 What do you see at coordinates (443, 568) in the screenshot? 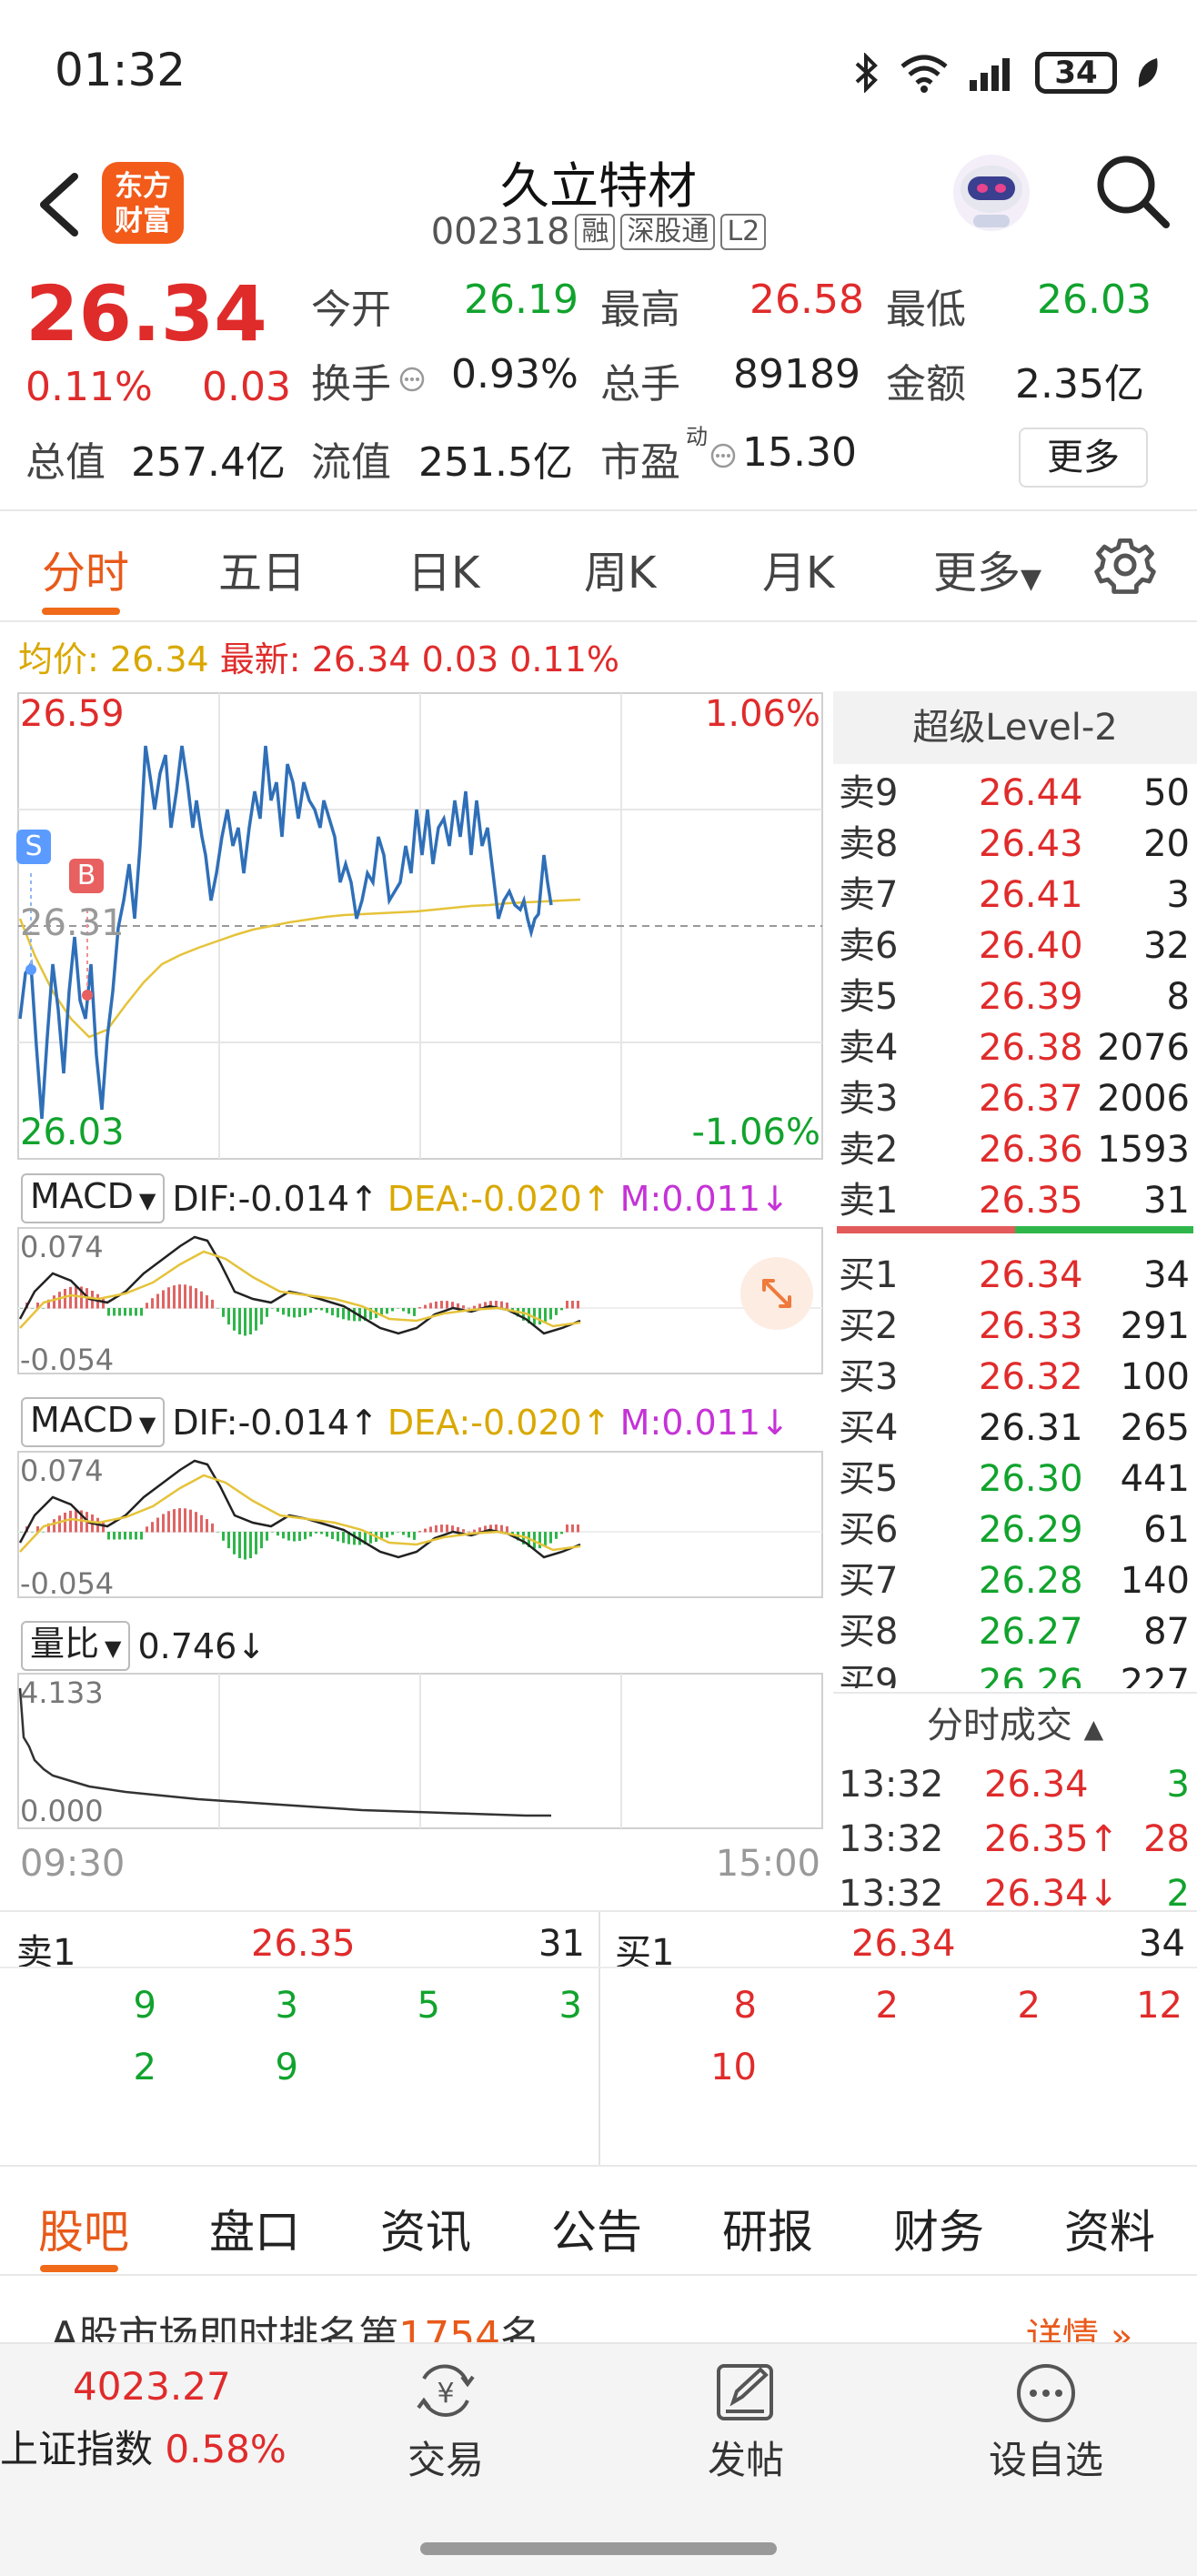
I see `tab-daily-k: 日K` at bounding box center [443, 568].